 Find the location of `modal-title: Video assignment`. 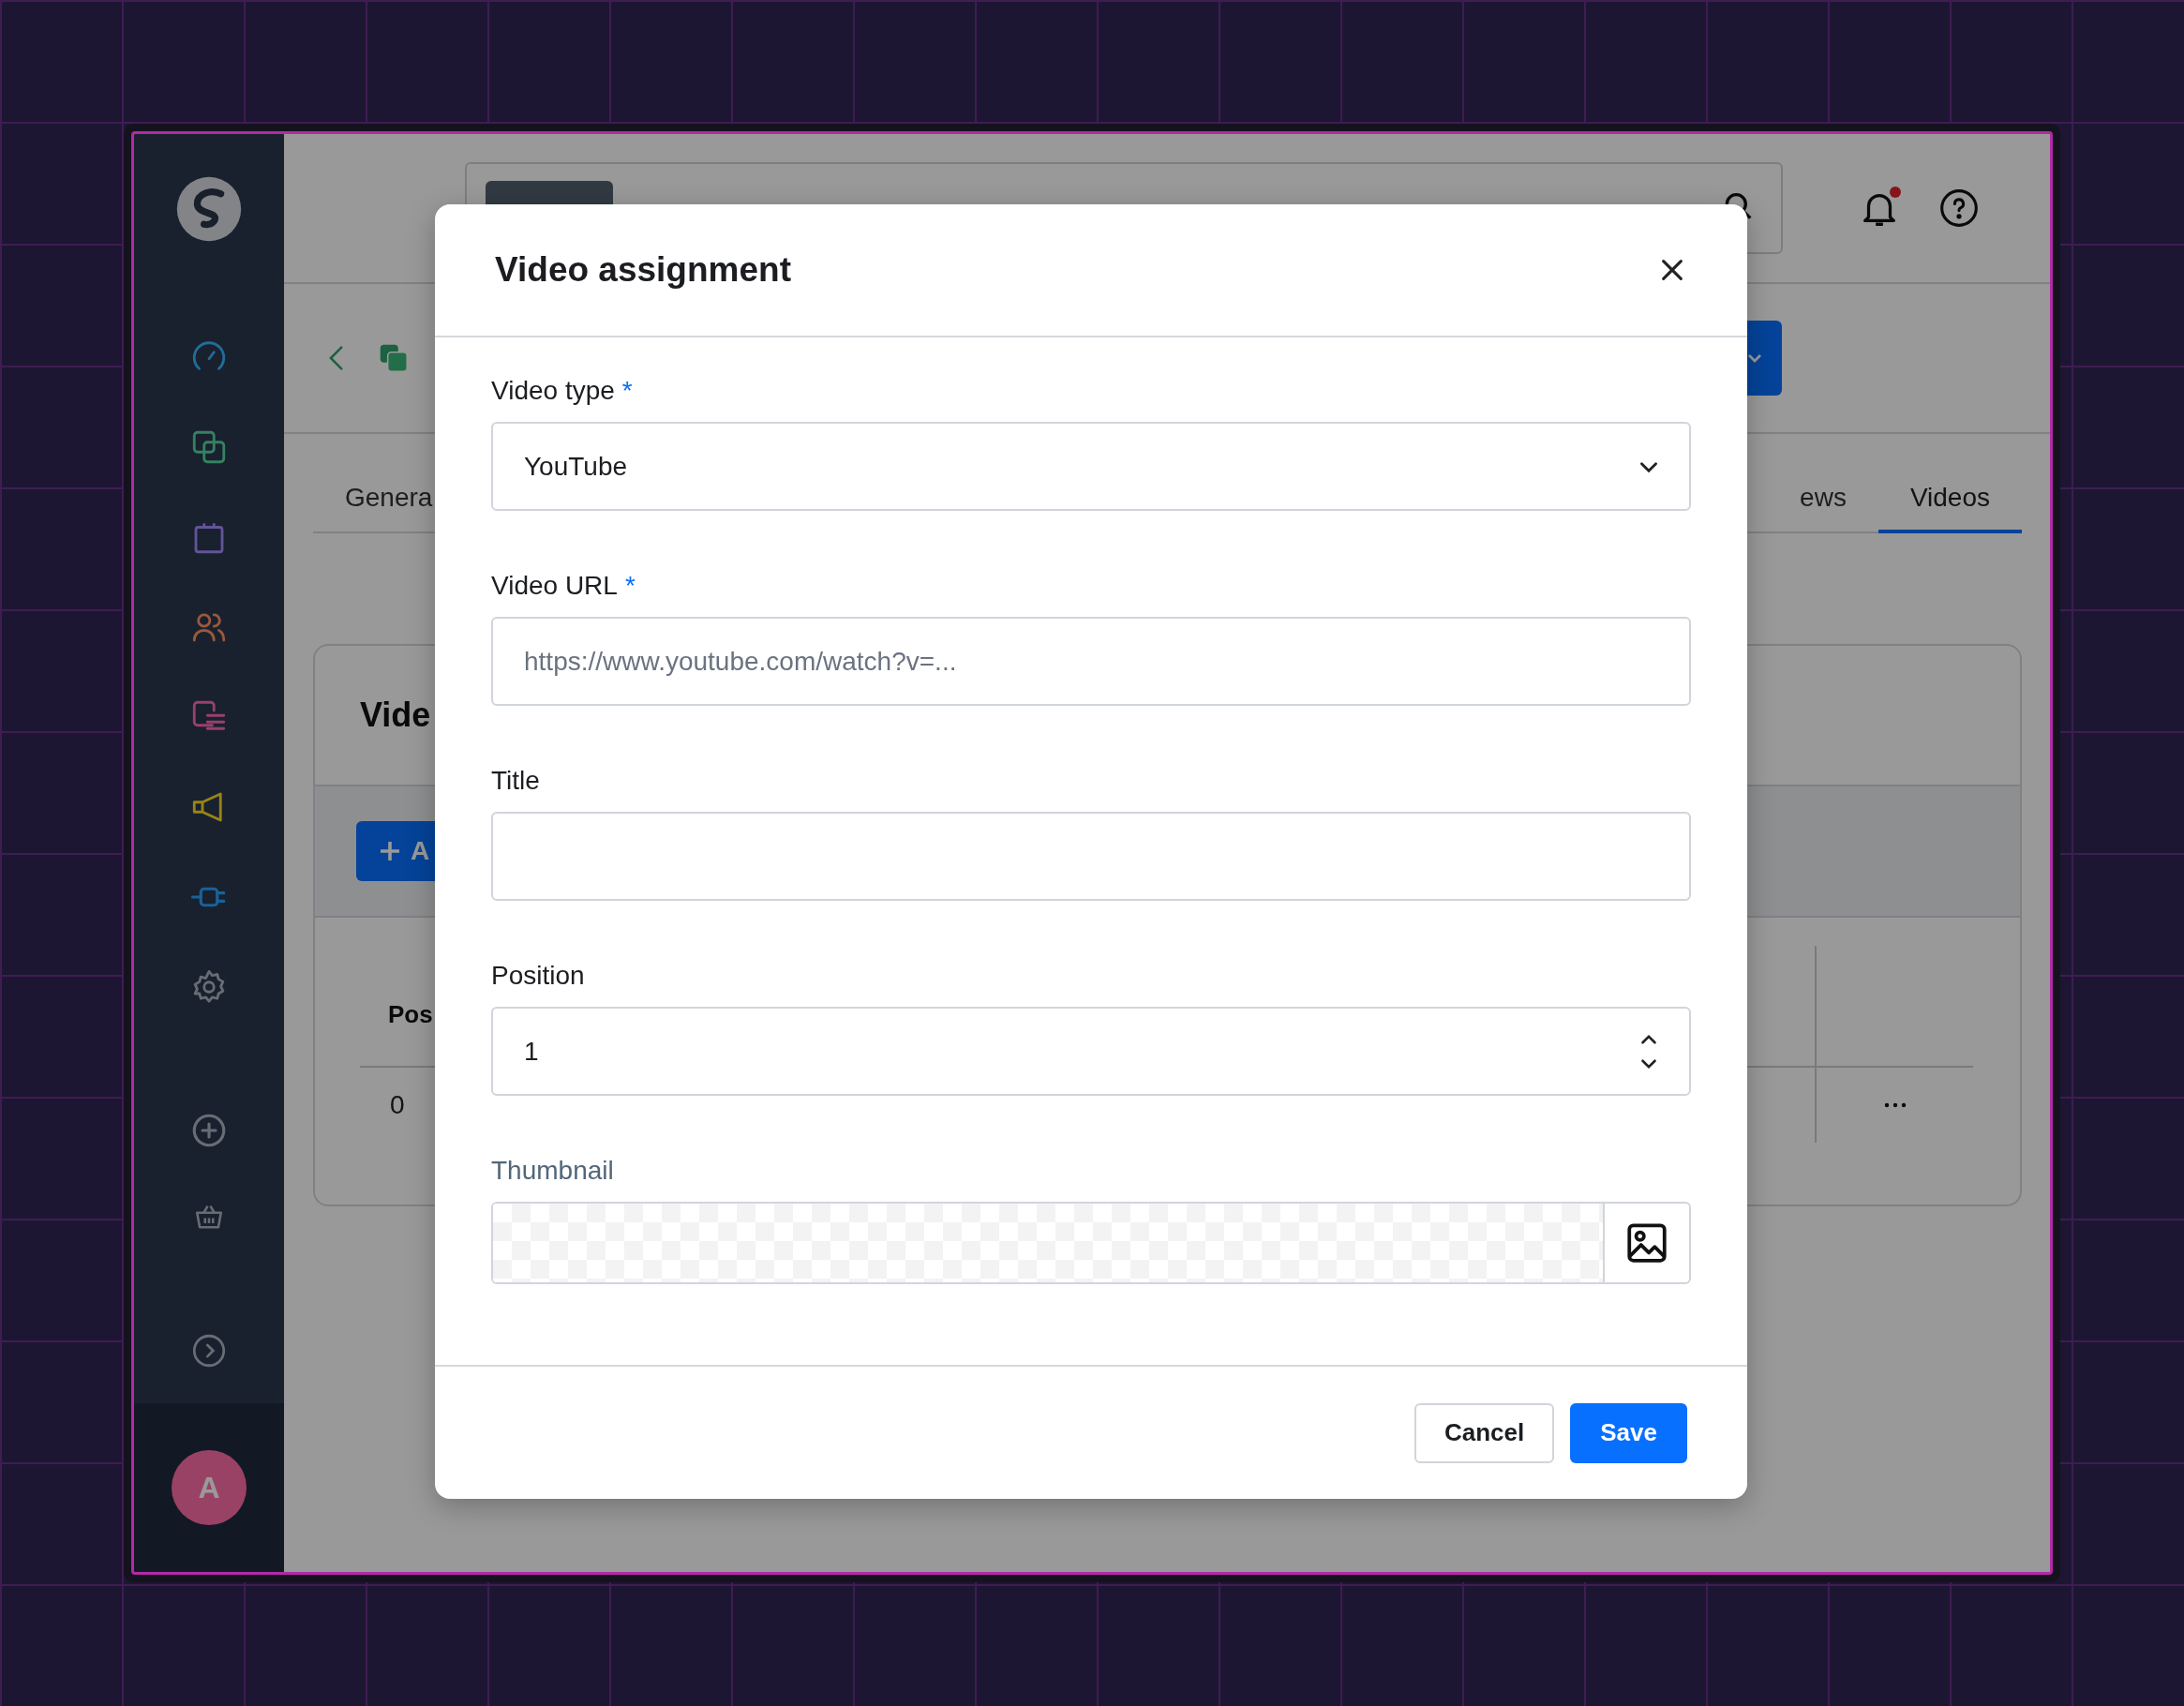

modal-title: Video assignment is located at coordinates (643, 270).